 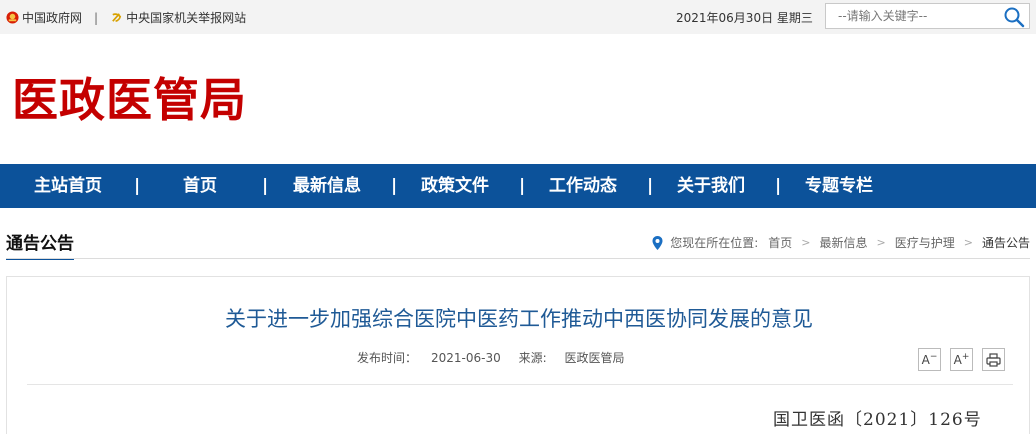 I want to click on printer-icon, so click(x=993, y=359).